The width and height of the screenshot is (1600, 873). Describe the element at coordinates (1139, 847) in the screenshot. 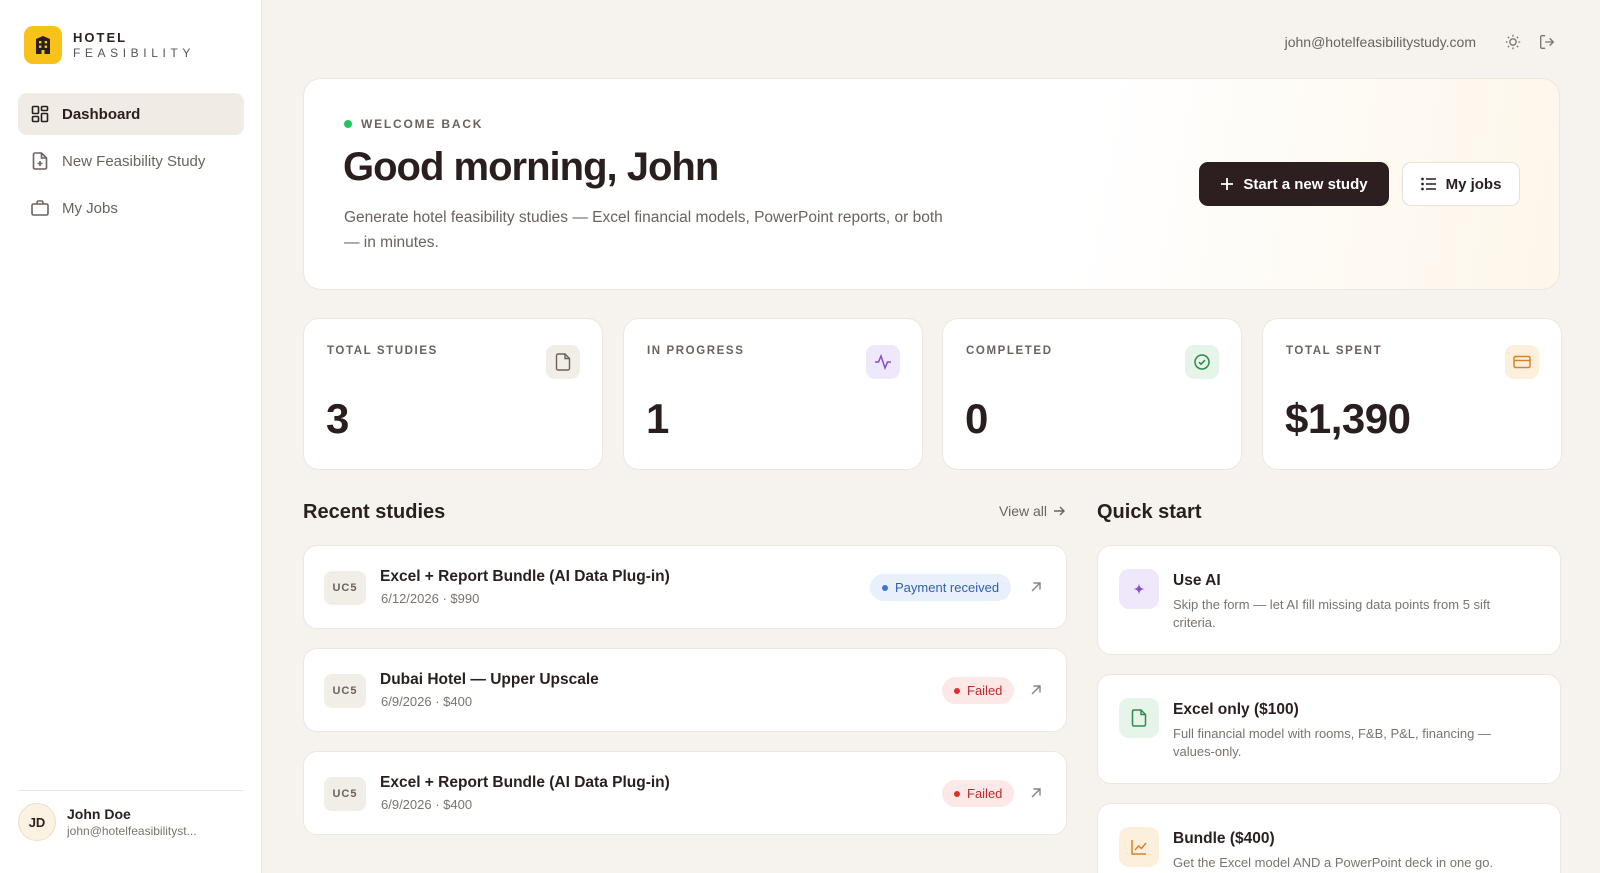

I see `chart-line-icon` at that location.